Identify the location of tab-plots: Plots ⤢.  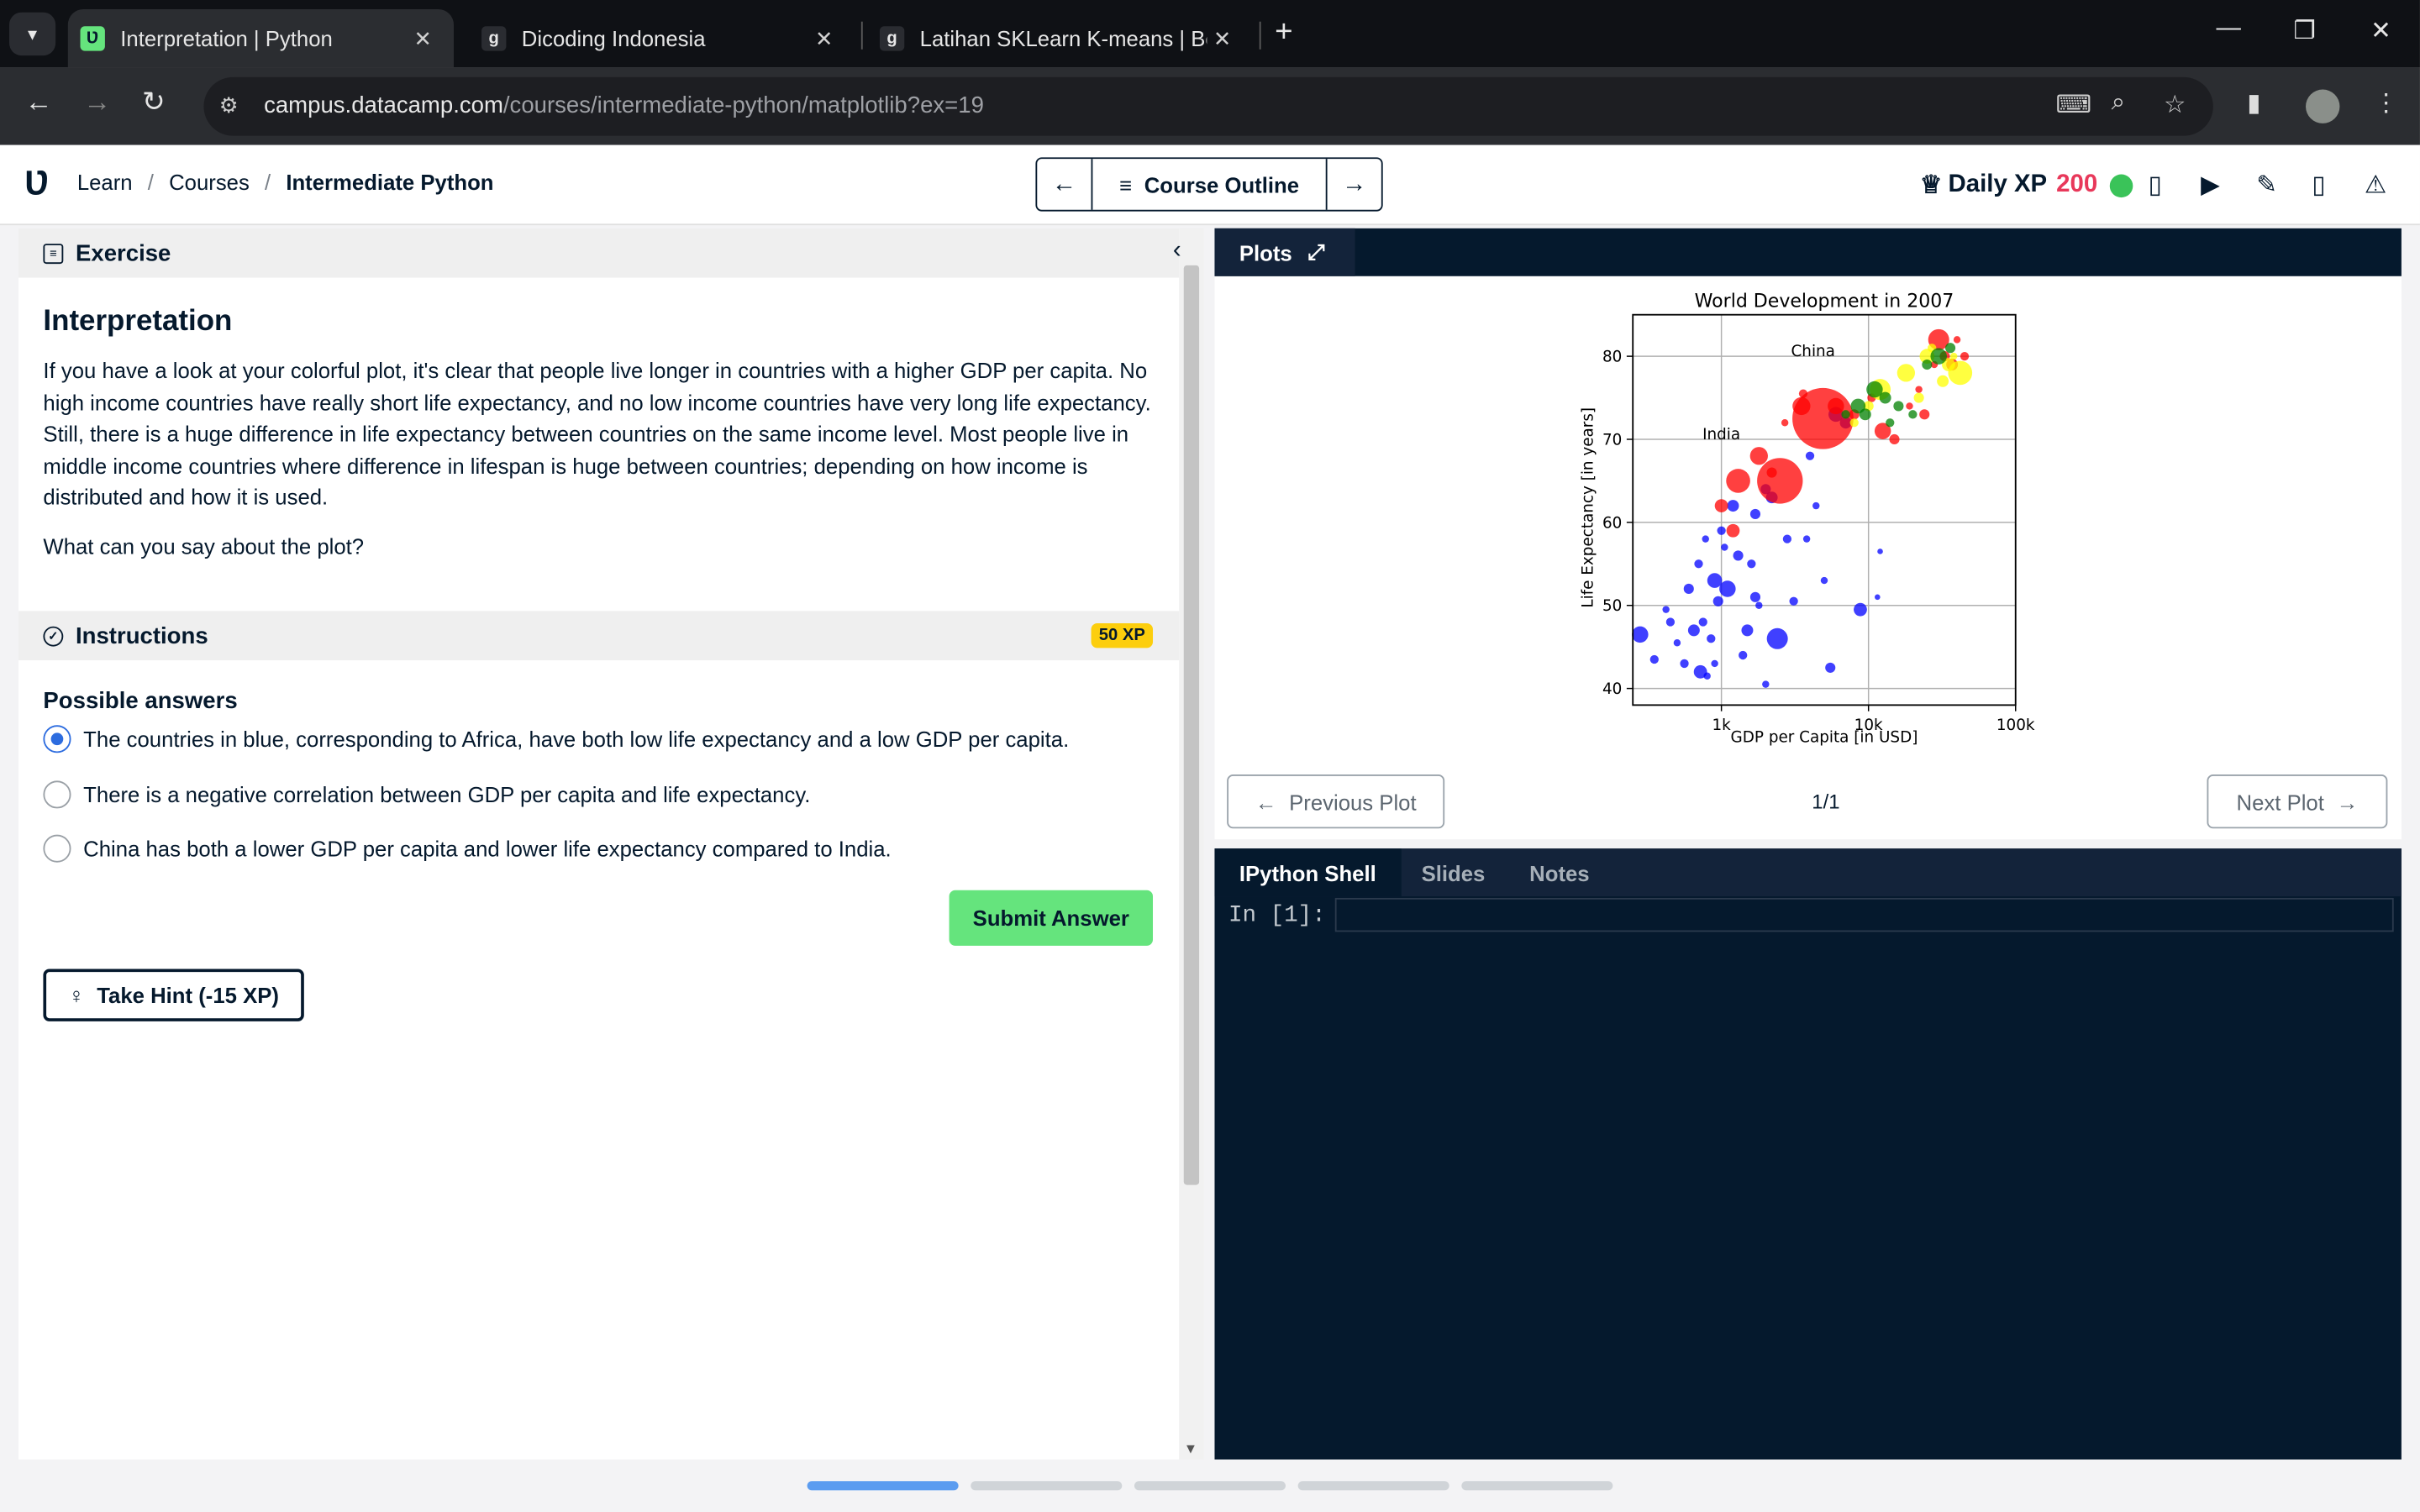
(1285, 252).